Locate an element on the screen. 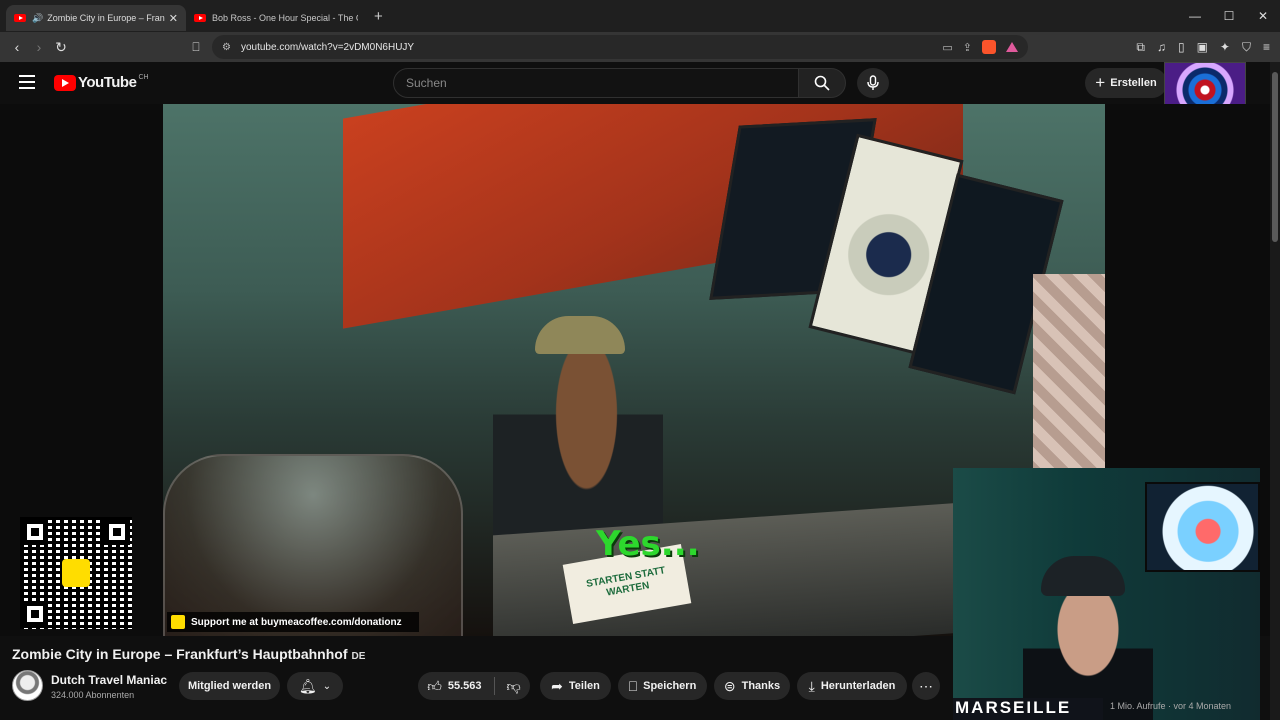  scrollbar-thumb is located at coordinates (1275, 157).